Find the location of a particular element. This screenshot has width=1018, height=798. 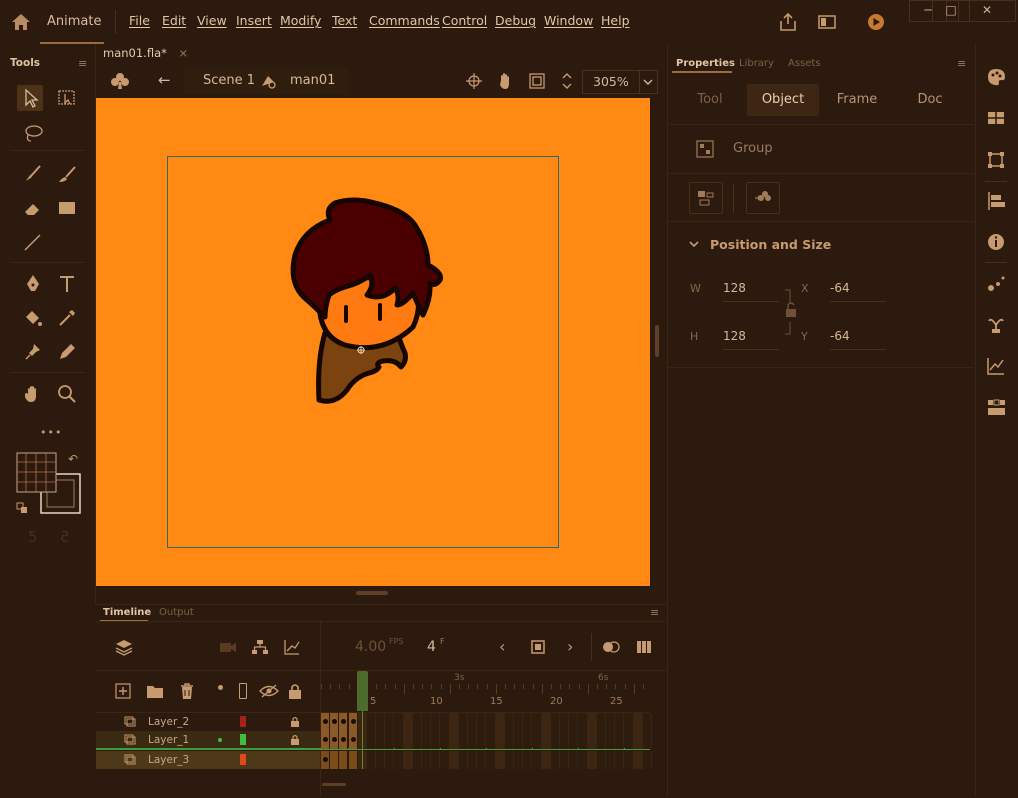

motion-editor-icon is located at coordinates (996, 366).